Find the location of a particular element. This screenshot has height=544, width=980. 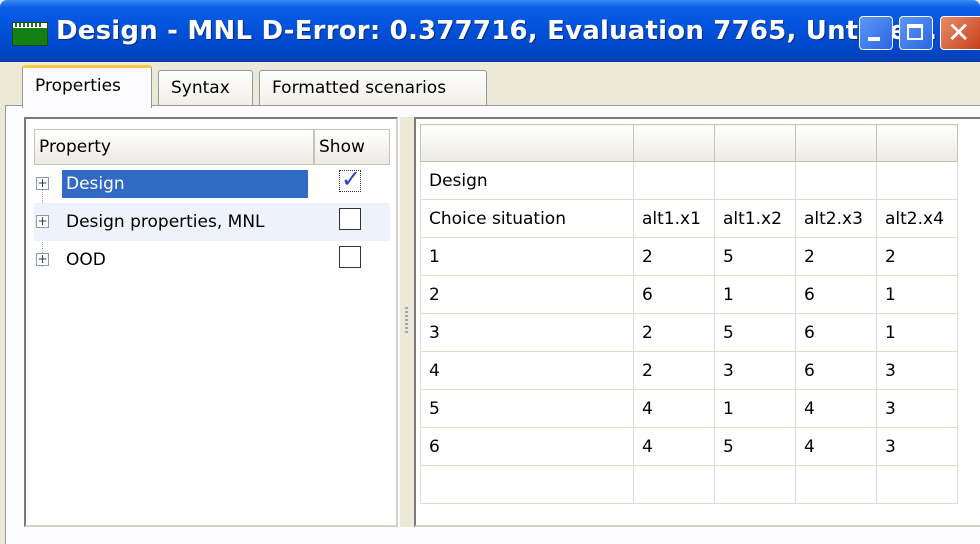

table-row: 4 2 3 6 3 is located at coordinates (689, 370).